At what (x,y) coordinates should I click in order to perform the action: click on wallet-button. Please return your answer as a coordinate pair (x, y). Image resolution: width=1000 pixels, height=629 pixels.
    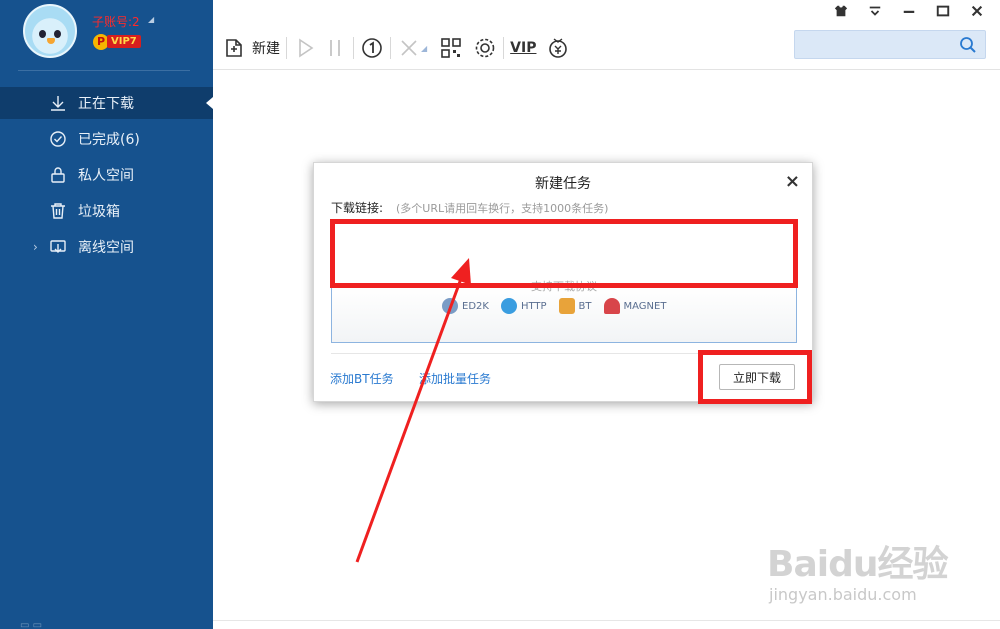
    Looking at the image, I should click on (558, 48).